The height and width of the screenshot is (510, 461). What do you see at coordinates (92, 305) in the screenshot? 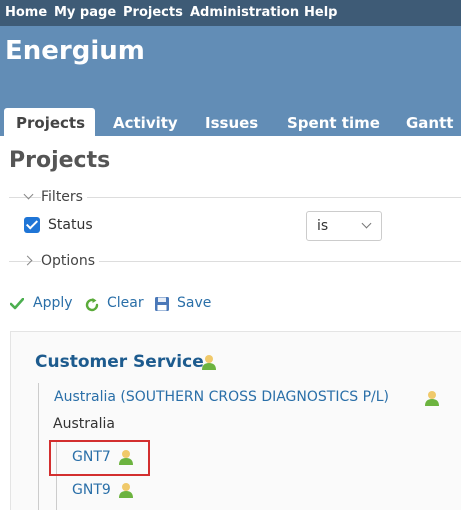
I see `reload-icon` at bounding box center [92, 305].